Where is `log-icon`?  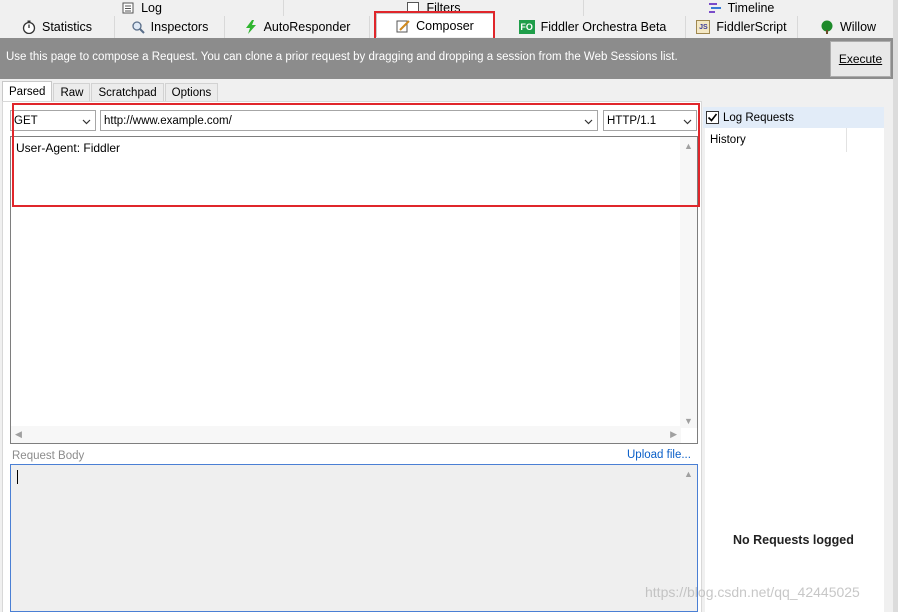 log-icon is located at coordinates (128, 8).